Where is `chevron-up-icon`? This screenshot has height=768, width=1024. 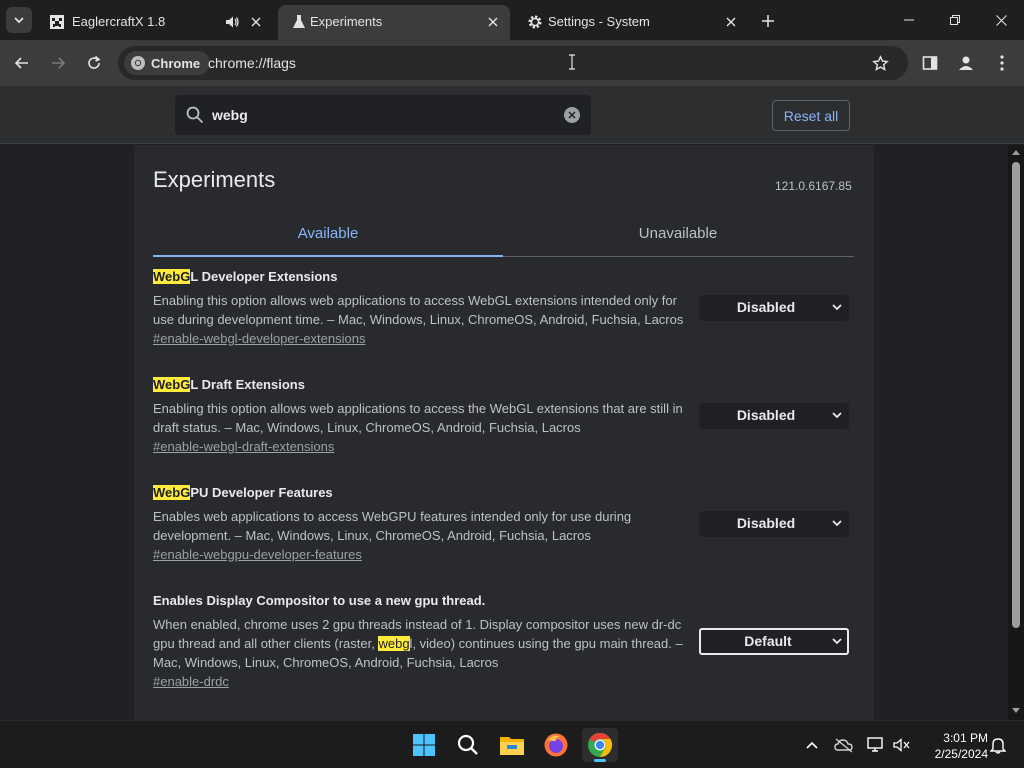
chevron-up-icon is located at coordinates (812, 745).